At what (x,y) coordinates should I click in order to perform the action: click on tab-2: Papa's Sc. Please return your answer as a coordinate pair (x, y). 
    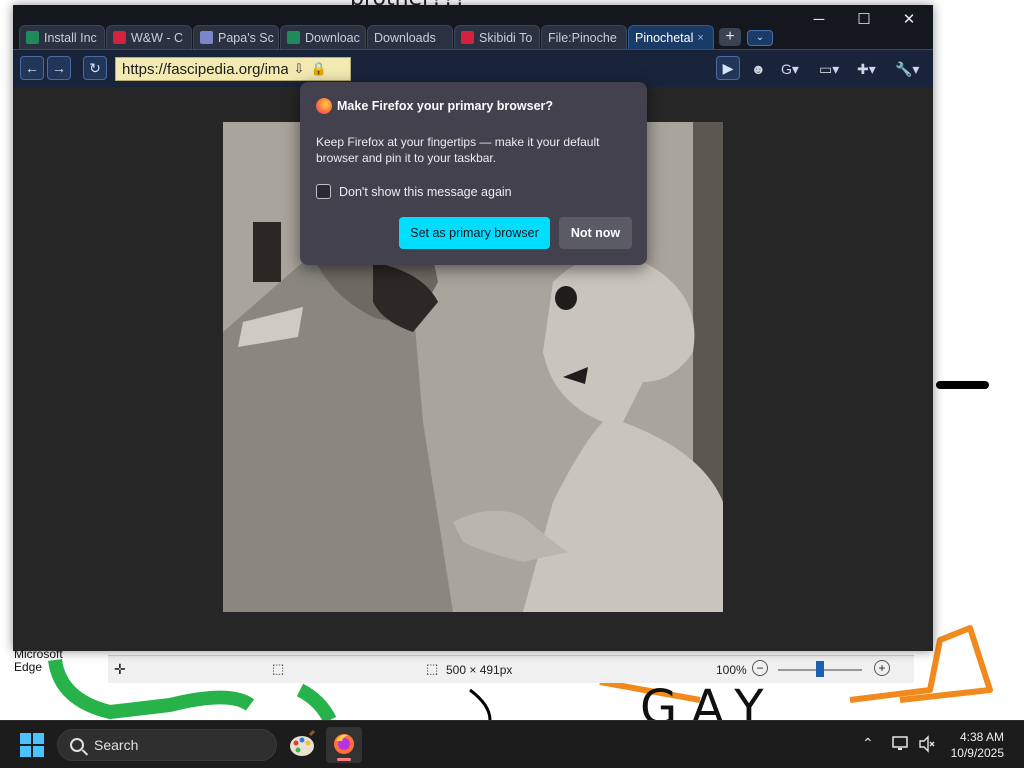
    Looking at the image, I should click on (236, 37).